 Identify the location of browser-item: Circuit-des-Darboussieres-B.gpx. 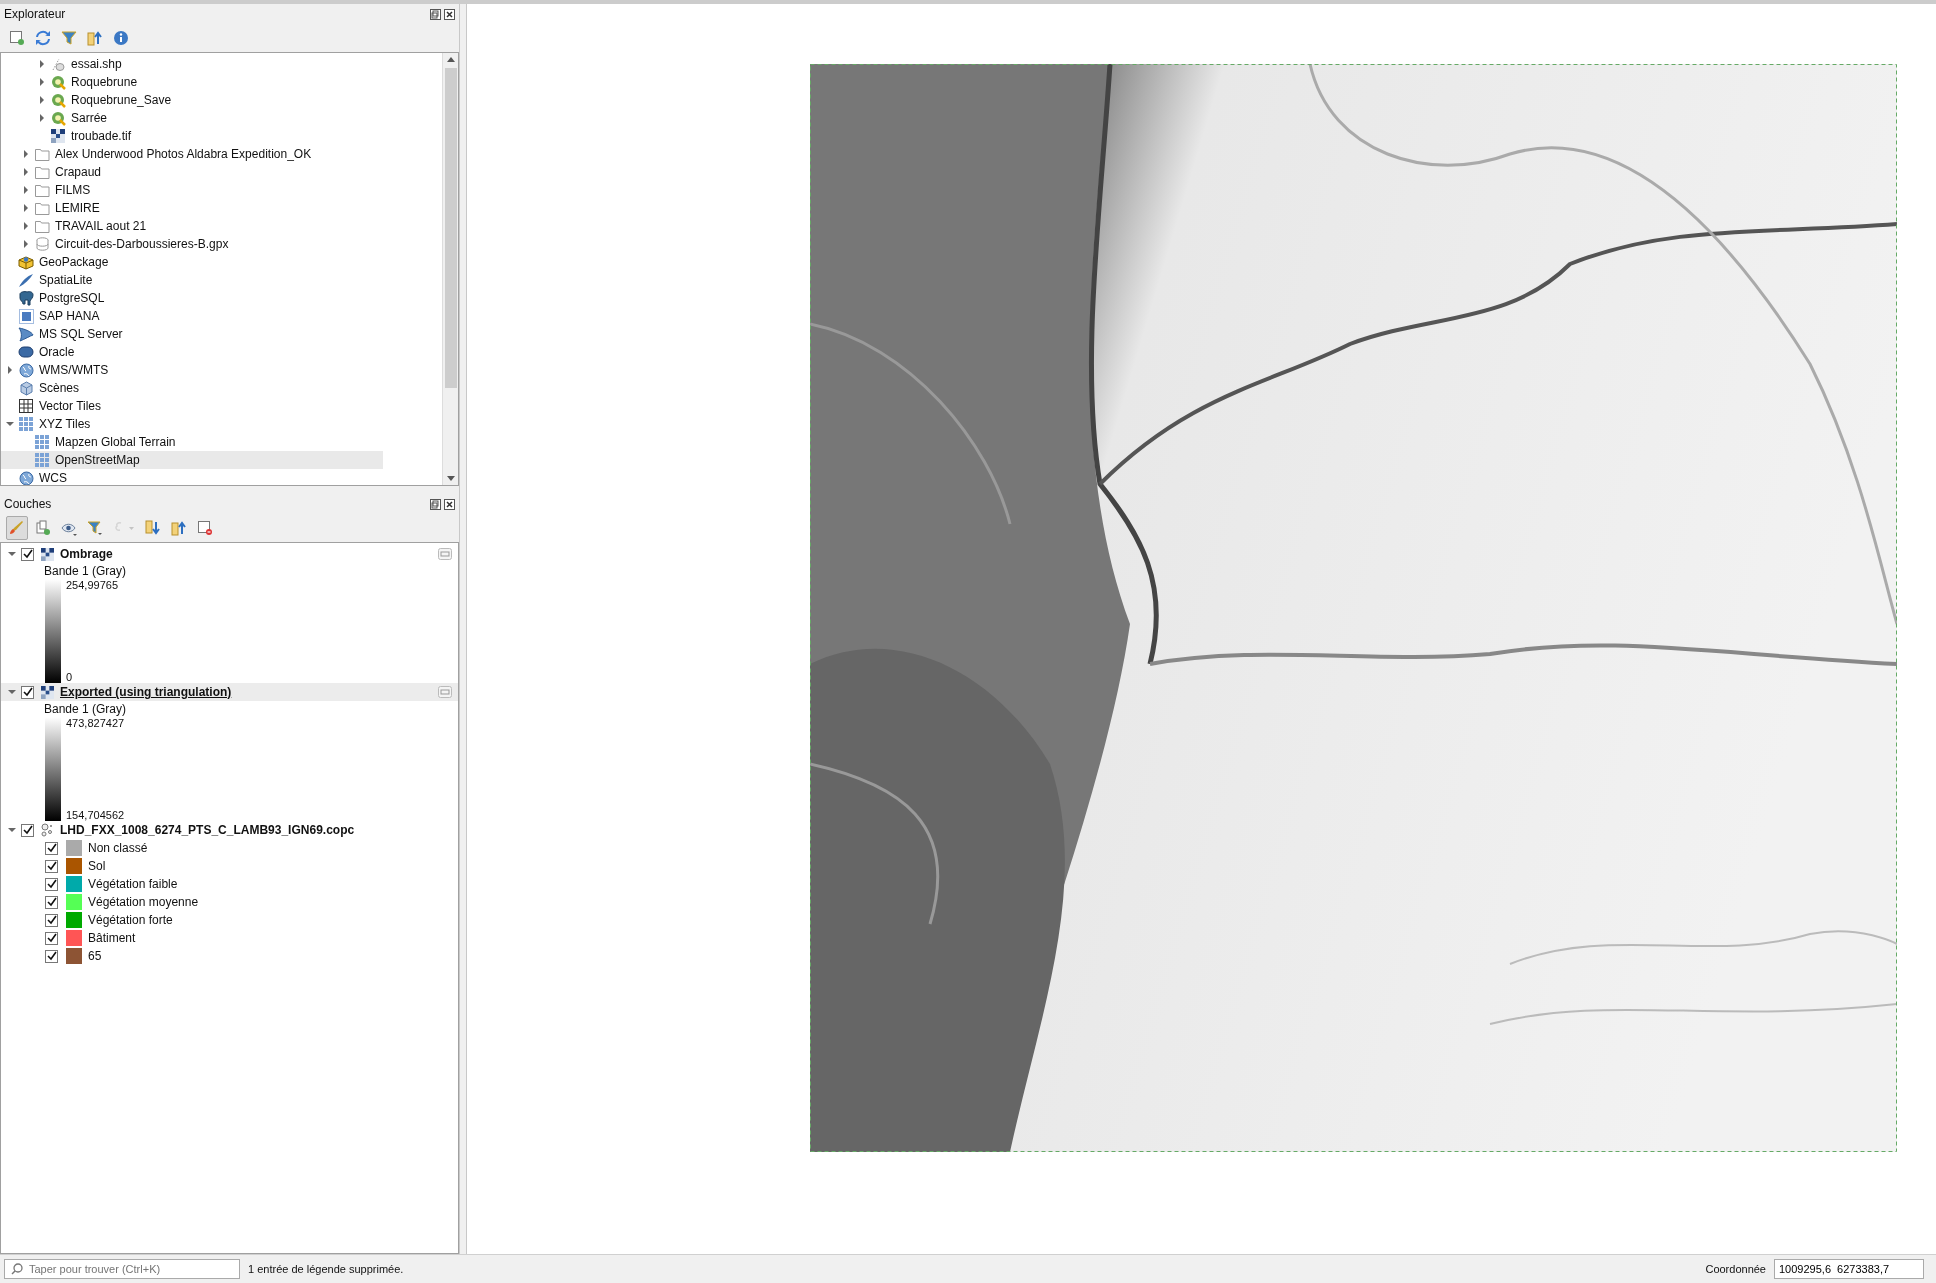
(192, 244).